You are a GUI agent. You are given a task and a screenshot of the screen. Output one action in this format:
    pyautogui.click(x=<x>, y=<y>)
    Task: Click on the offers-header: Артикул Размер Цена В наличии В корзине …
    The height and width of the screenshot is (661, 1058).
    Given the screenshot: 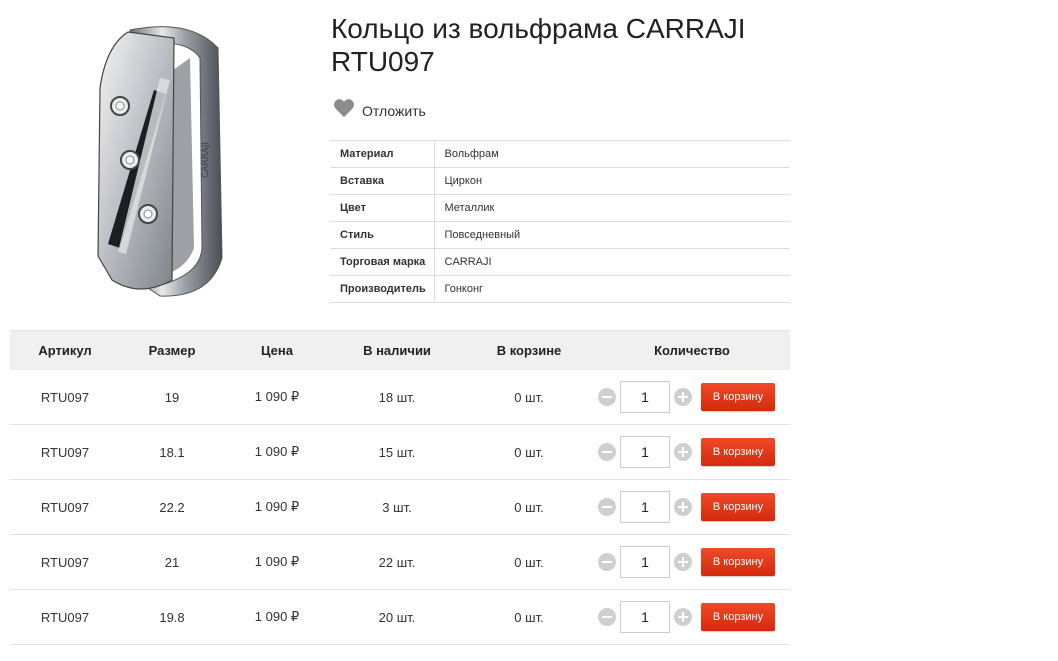 What is the action you would take?
    pyautogui.click(x=400, y=350)
    